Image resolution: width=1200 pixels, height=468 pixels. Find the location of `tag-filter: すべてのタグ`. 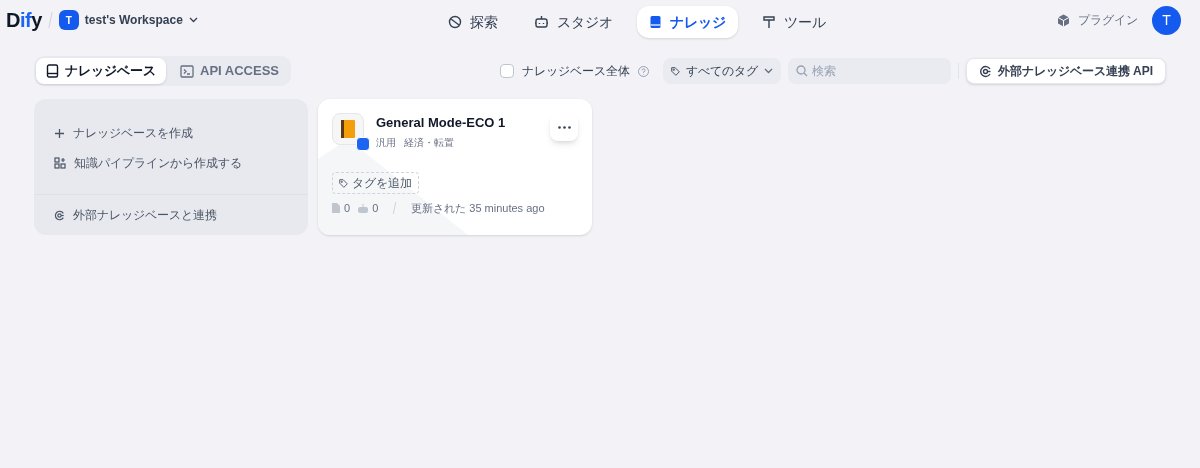

tag-filter: すべてのタグ is located at coordinates (721, 71).